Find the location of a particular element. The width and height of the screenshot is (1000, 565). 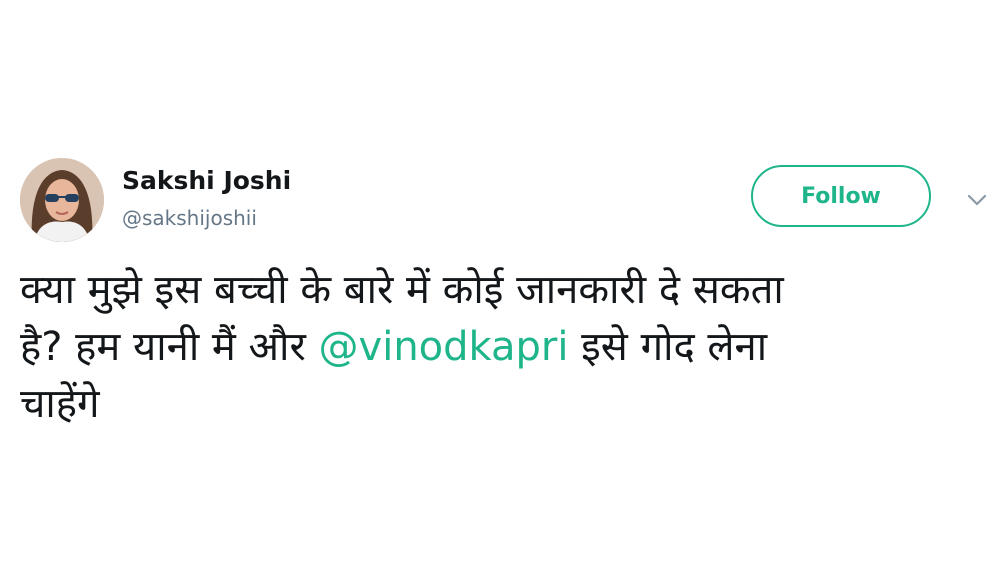

chevron-down-icon is located at coordinates (977, 200).